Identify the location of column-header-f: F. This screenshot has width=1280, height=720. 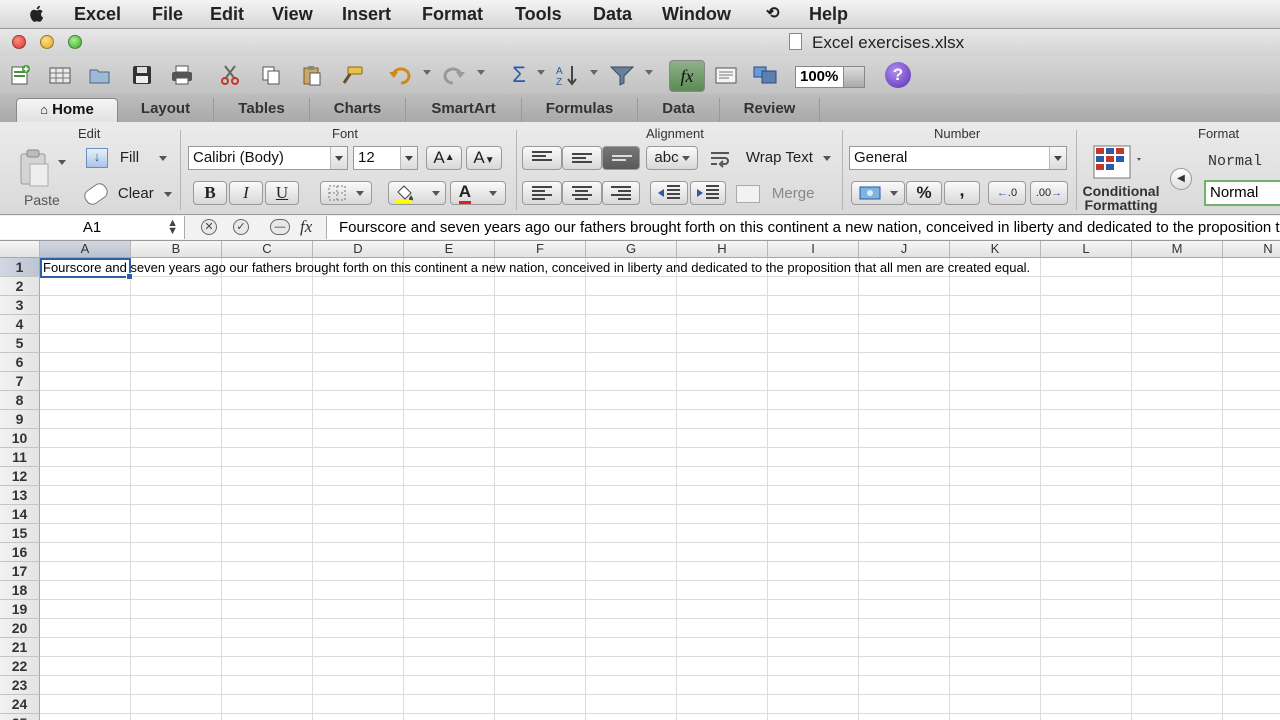
(540, 249).